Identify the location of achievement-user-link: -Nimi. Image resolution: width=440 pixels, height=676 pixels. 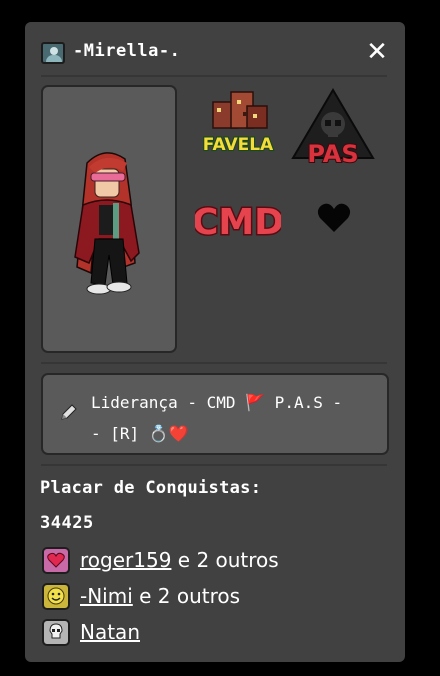
(106, 596).